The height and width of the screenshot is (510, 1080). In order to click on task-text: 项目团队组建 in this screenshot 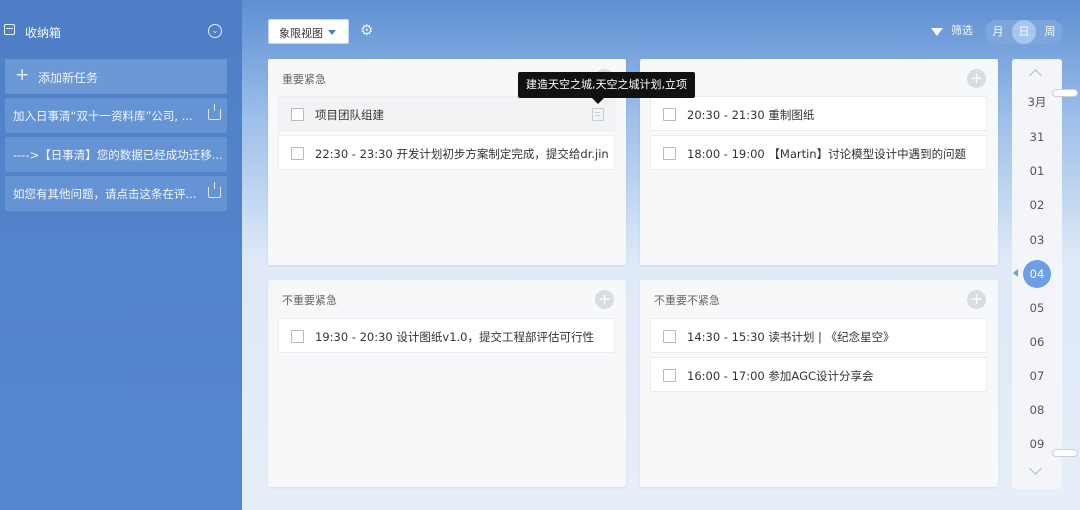, I will do `click(349, 115)`.